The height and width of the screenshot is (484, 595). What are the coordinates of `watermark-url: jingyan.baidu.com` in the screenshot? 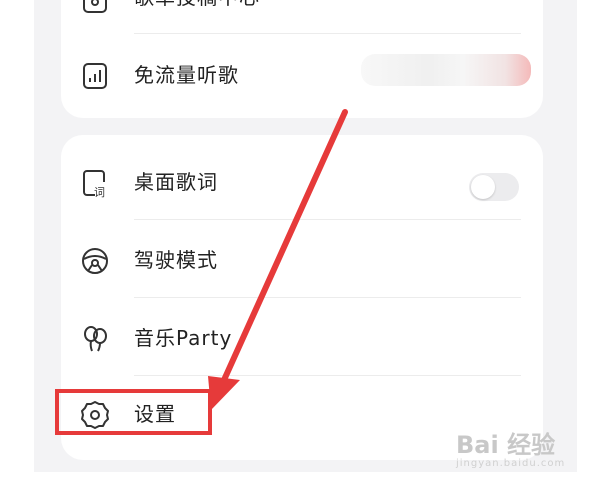 It's located at (511, 463).